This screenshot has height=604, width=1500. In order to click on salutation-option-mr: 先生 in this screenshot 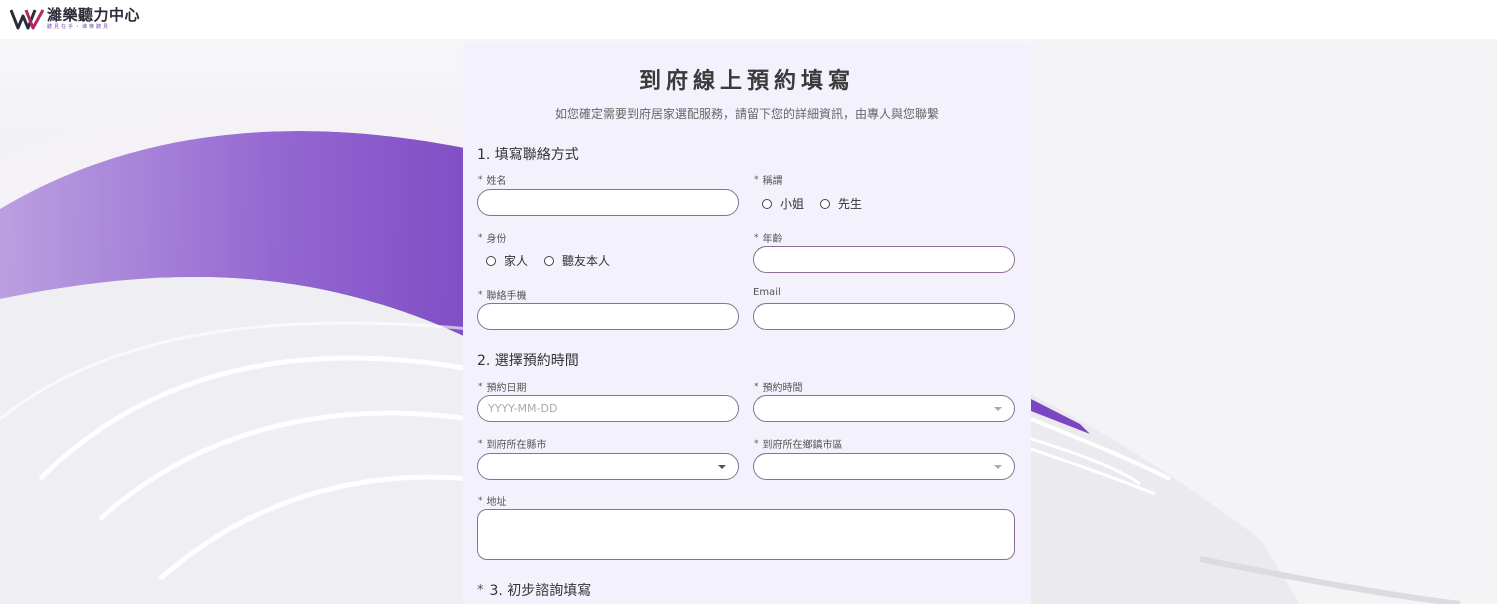, I will do `click(841, 203)`.